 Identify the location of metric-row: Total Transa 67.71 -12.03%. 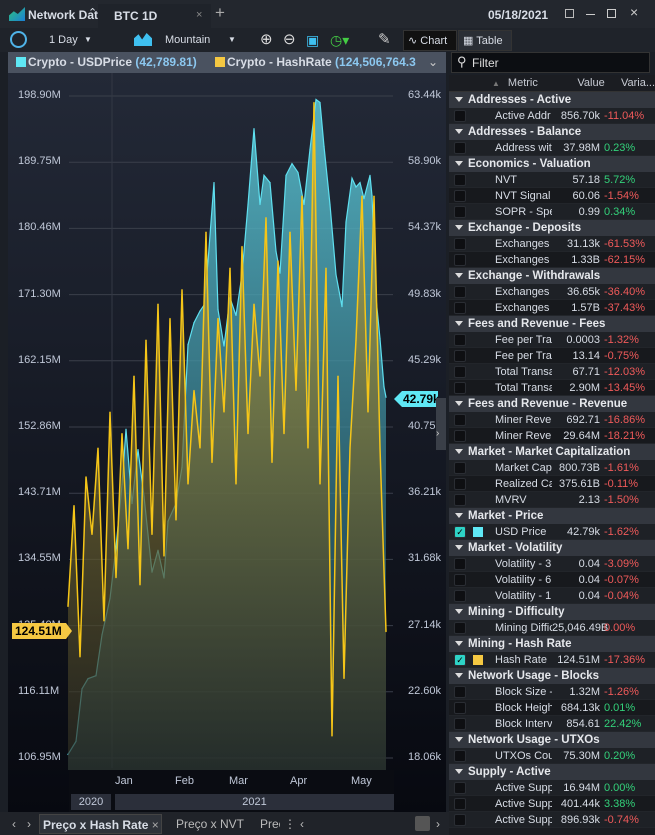
(552, 372).